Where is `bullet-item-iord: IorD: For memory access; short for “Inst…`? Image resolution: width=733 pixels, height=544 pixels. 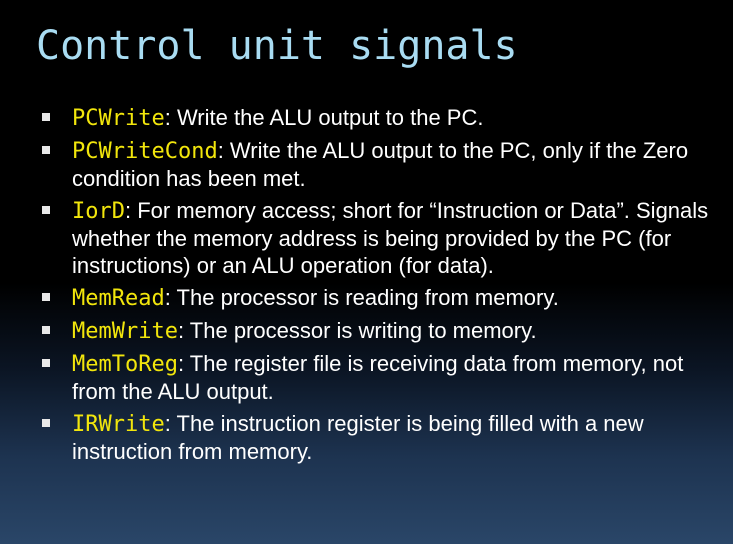 bullet-item-iord: IorD: For memory access; short for “Inst… is located at coordinates (380, 238).